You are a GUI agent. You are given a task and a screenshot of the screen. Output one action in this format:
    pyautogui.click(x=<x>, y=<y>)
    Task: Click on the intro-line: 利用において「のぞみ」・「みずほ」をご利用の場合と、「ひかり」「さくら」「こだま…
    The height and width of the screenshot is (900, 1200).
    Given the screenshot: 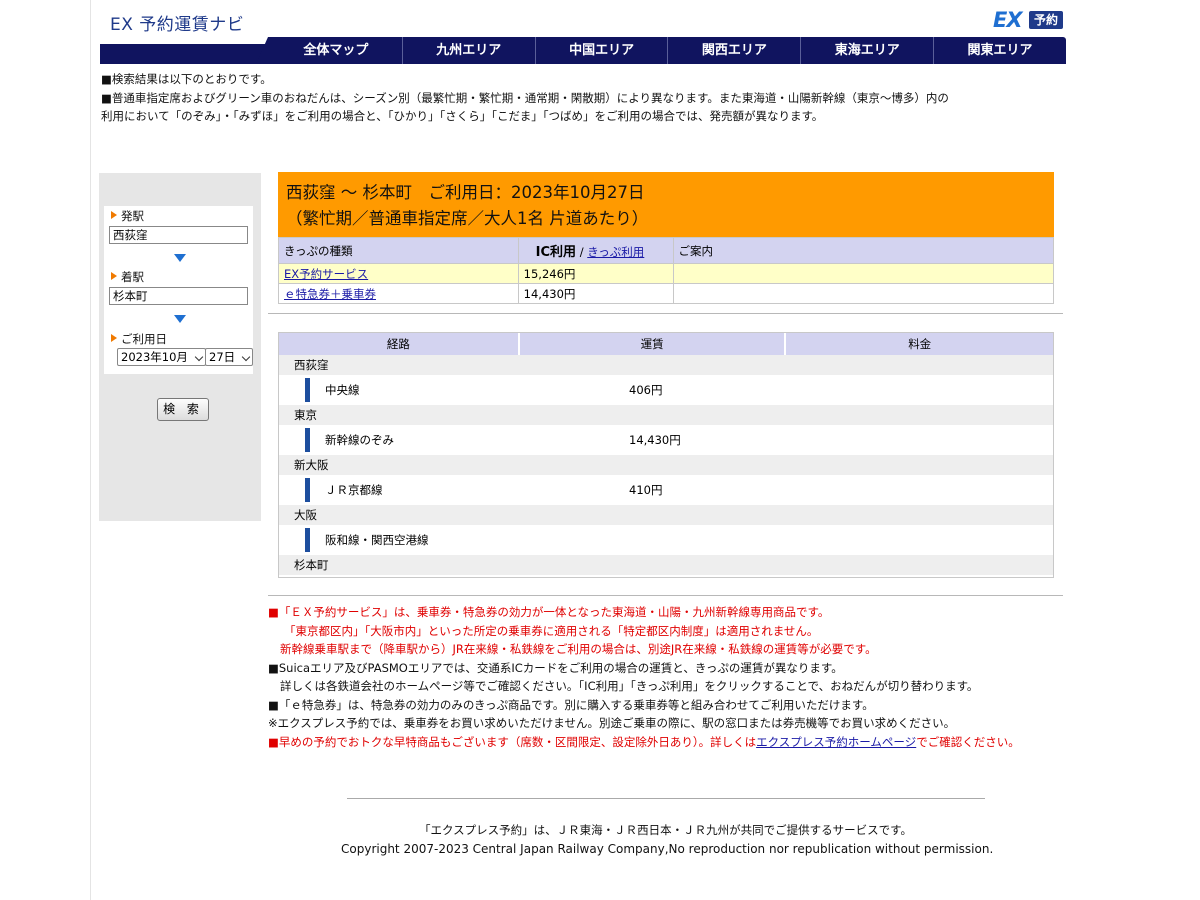 What is the action you would take?
    pyautogui.click(x=462, y=116)
    